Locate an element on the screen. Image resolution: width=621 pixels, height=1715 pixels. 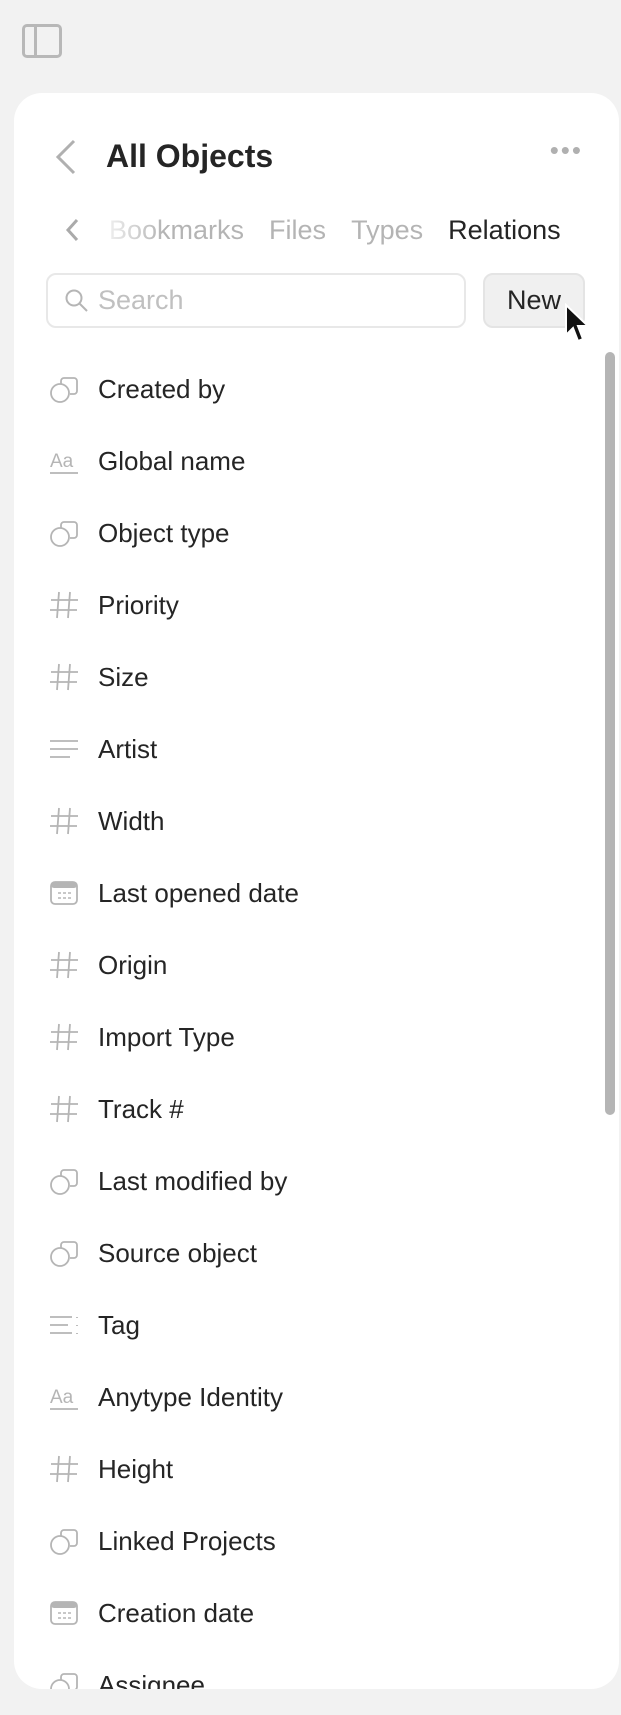
relation-label: Artist is located at coordinates (128, 748).